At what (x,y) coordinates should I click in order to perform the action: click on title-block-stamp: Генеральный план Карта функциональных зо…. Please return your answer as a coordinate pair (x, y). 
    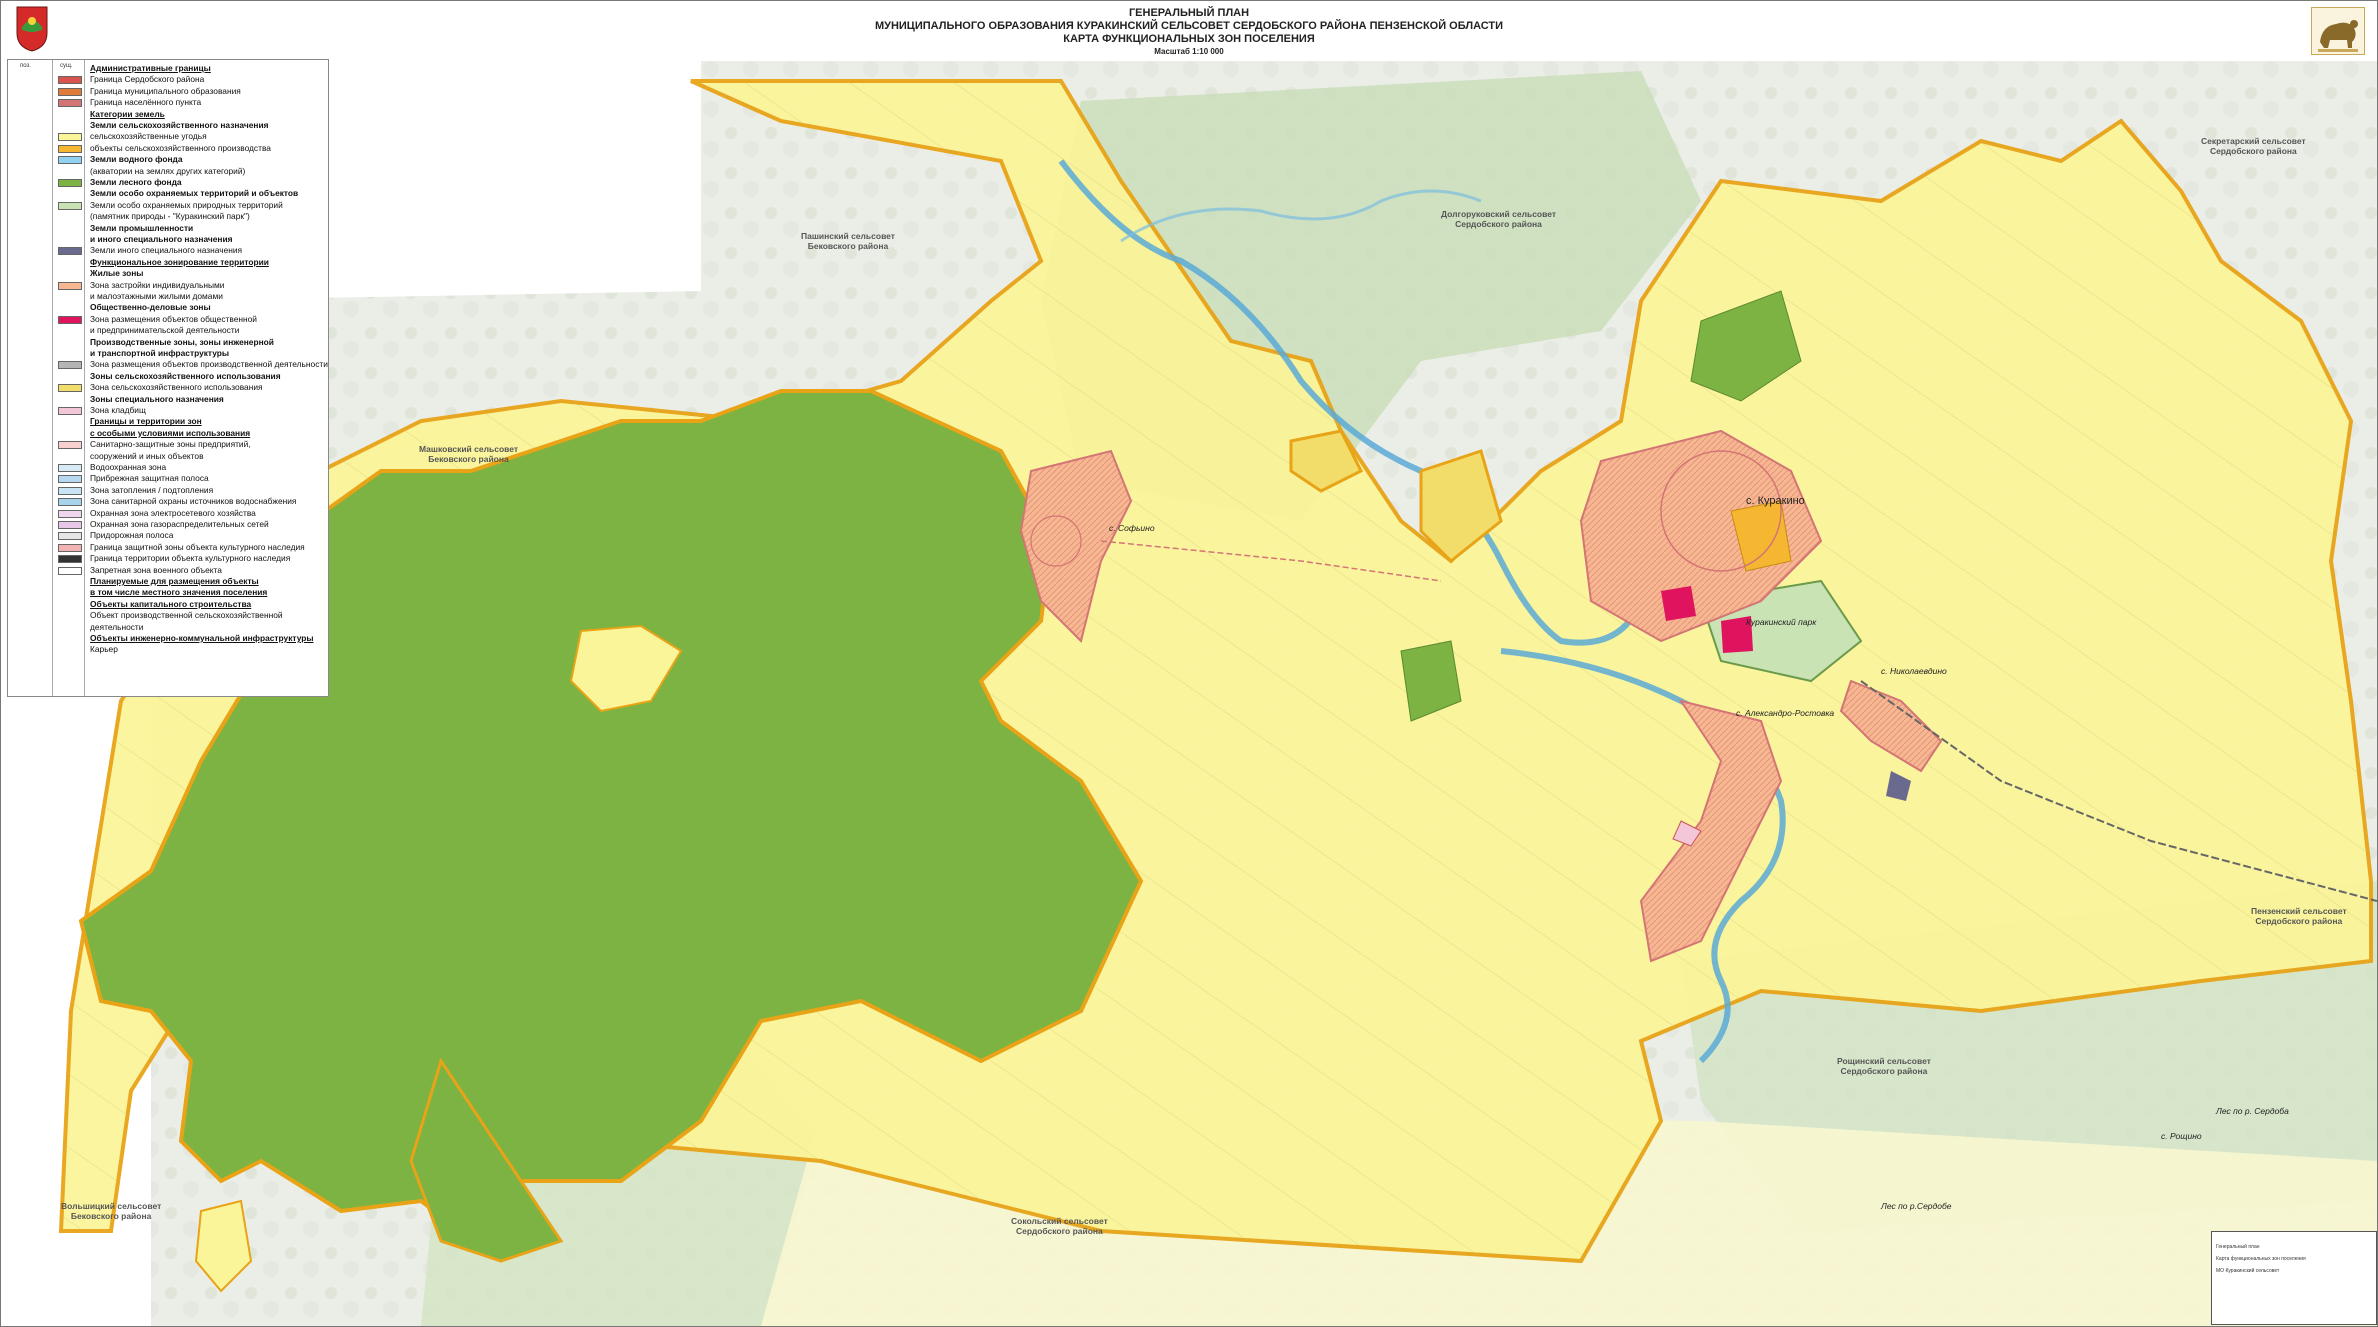
    Looking at the image, I should click on (2294, 1278).